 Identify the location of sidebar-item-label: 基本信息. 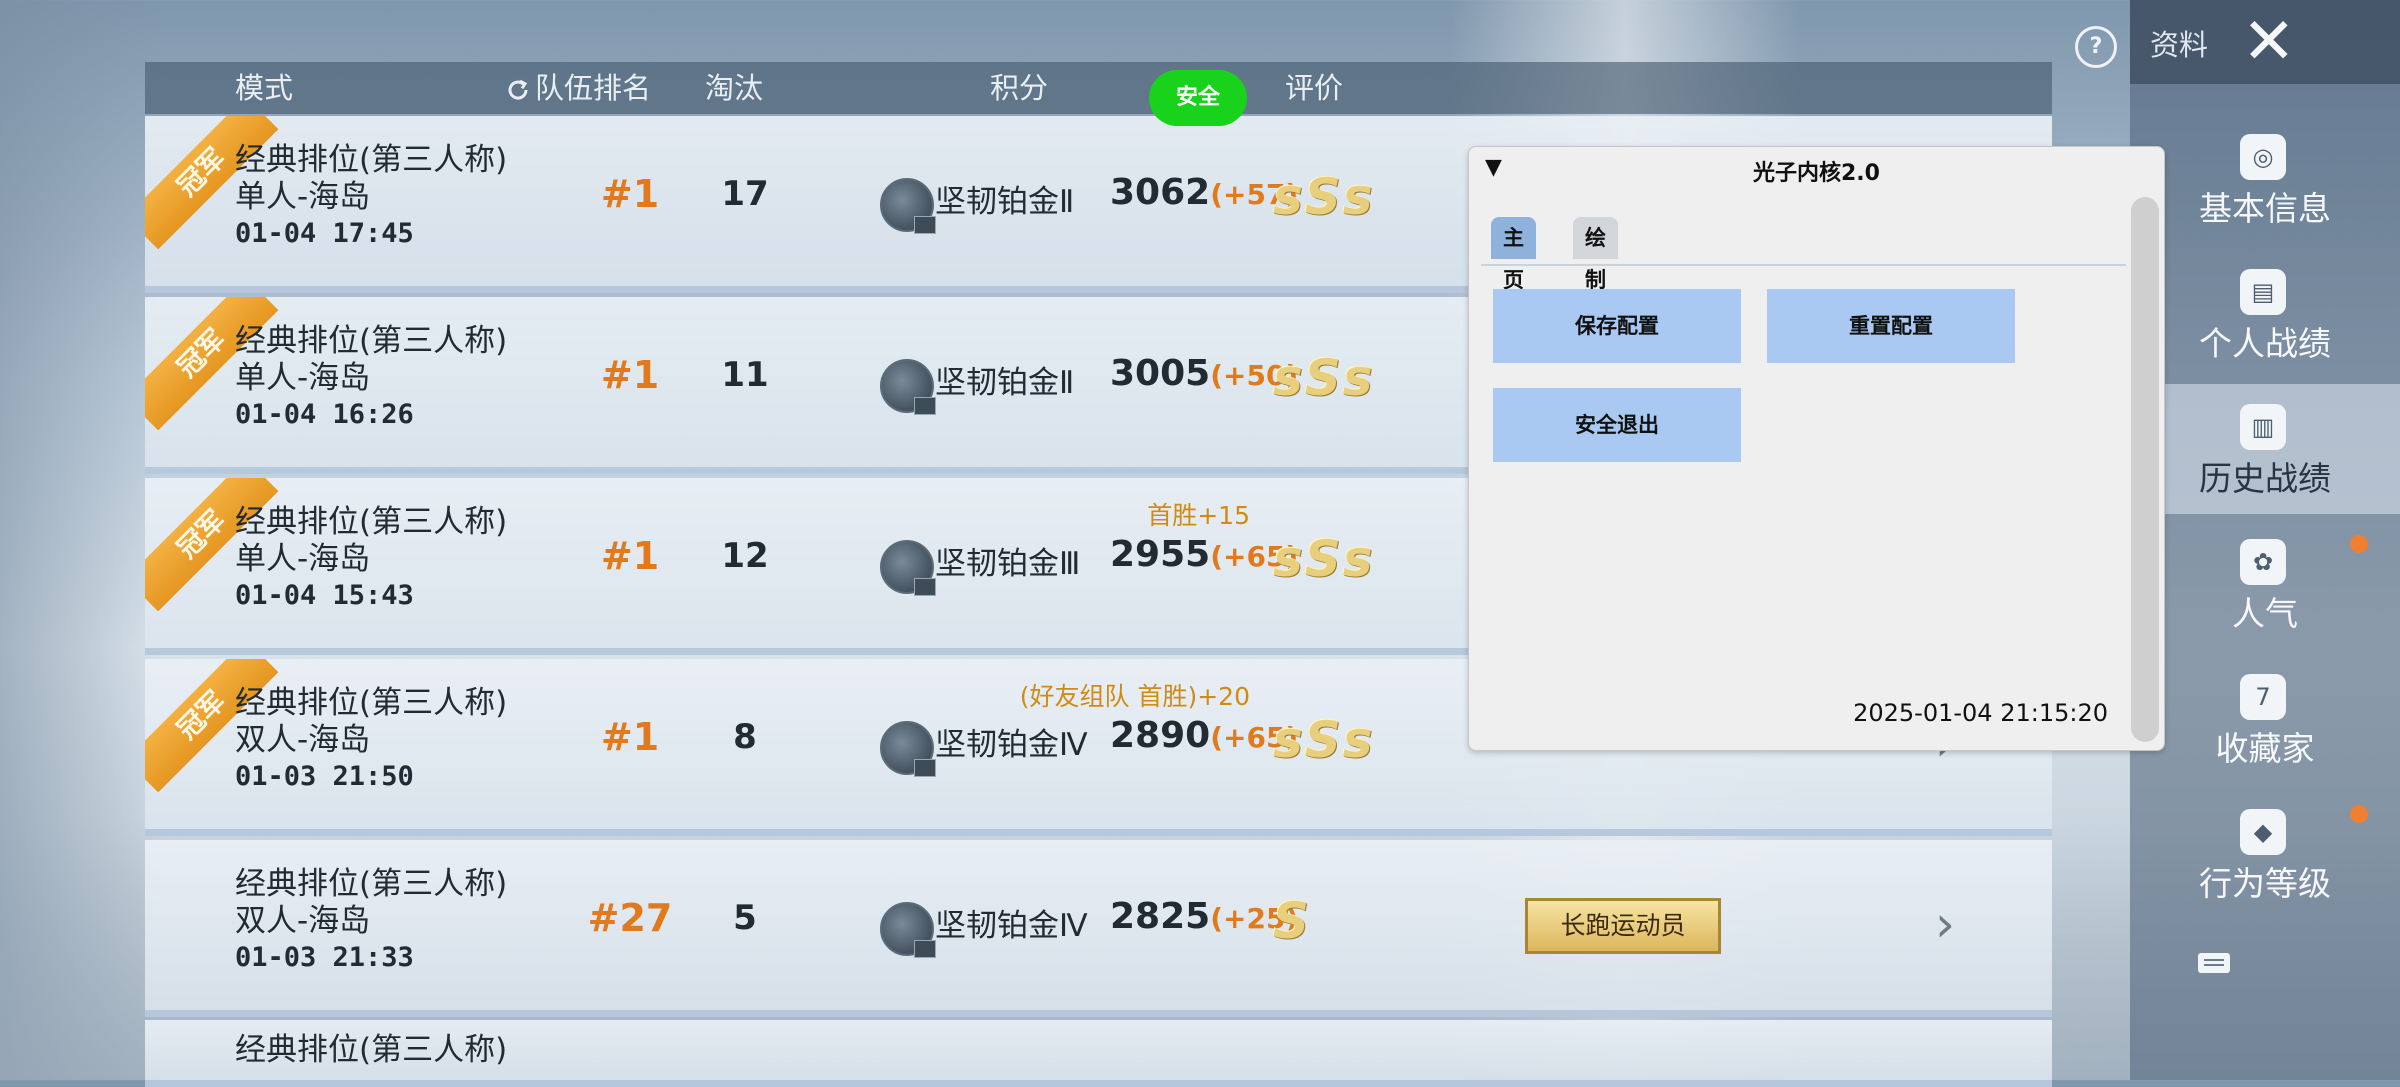
(2265, 208).